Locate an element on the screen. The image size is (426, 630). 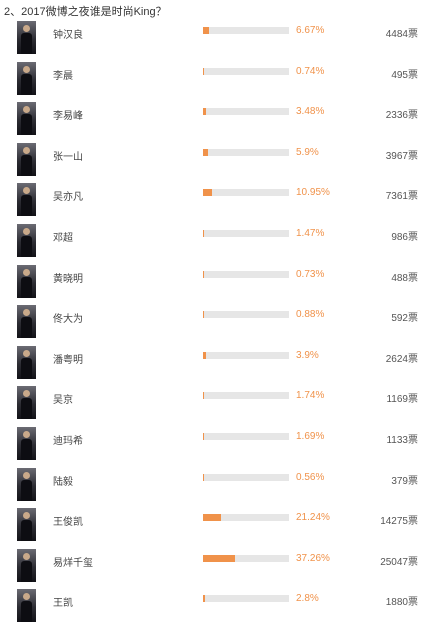
candidate-name: 黄晓明 is located at coordinates (68, 279).